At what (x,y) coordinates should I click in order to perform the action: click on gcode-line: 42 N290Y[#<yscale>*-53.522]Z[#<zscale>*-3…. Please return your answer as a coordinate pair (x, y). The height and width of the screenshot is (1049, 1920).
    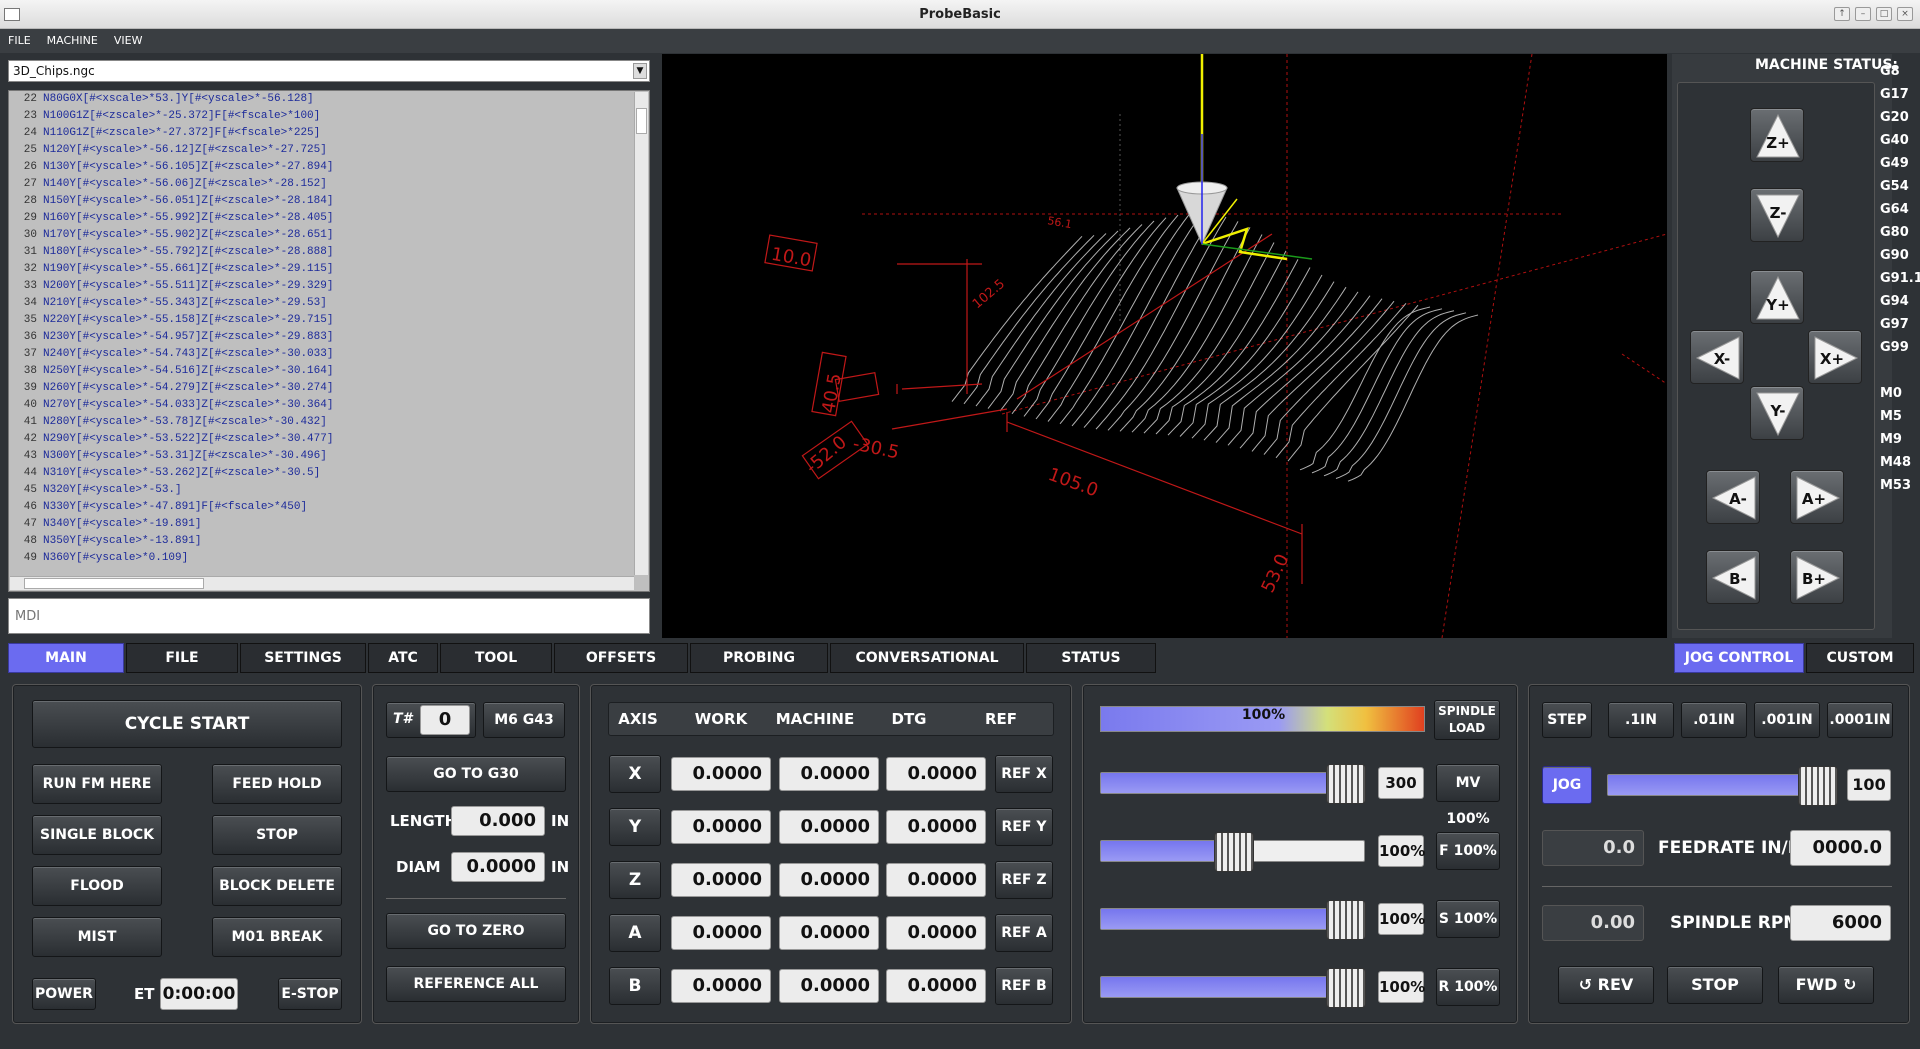
    Looking at the image, I should click on (329, 439).